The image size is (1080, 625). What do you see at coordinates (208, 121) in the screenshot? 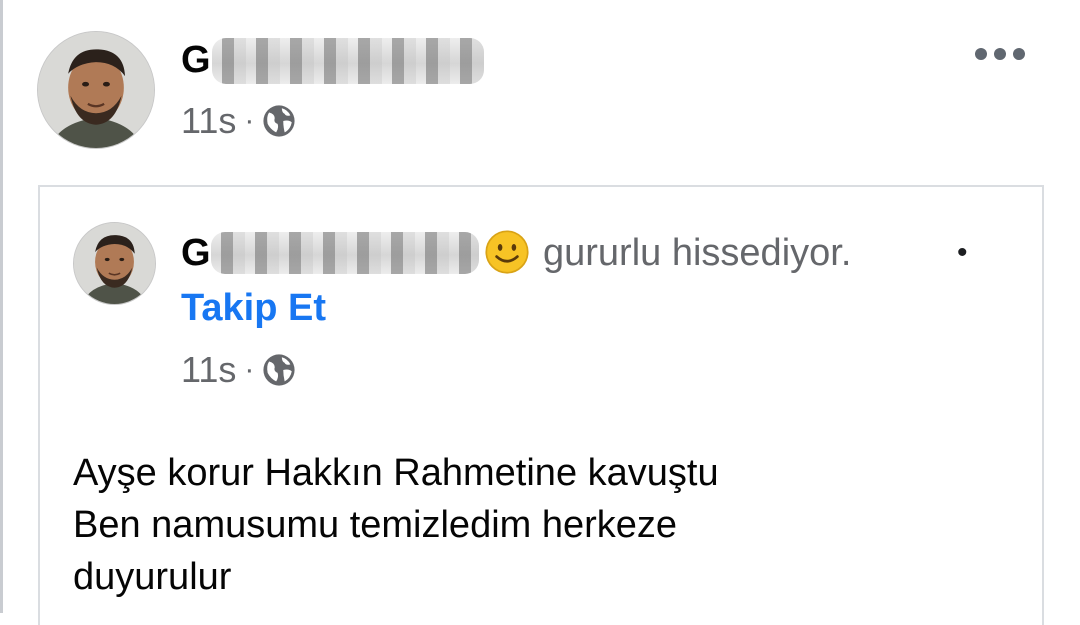
I see `post-timestamp: 11s` at bounding box center [208, 121].